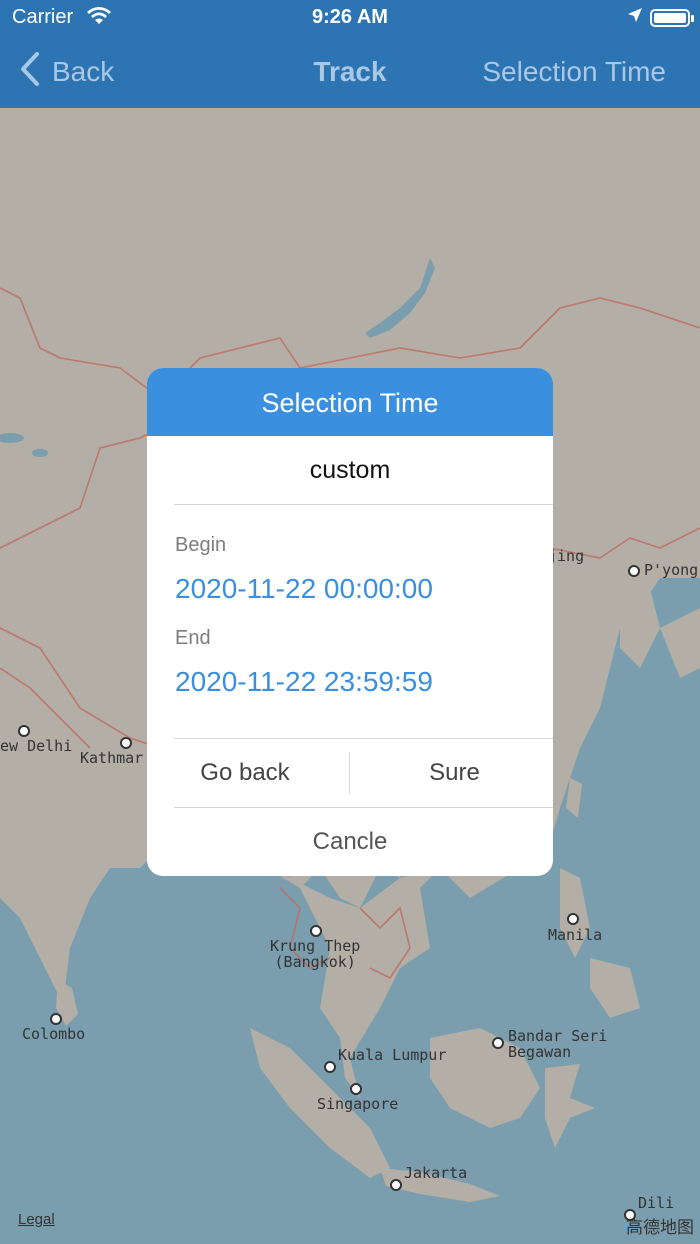 Image resolution: width=700 pixels, height=1244 pixels. Describe the element at coordinates (392, 1055) in the screenshot. I see `city-label-kuala-lumpur: Kuala Lumpur` at that location.